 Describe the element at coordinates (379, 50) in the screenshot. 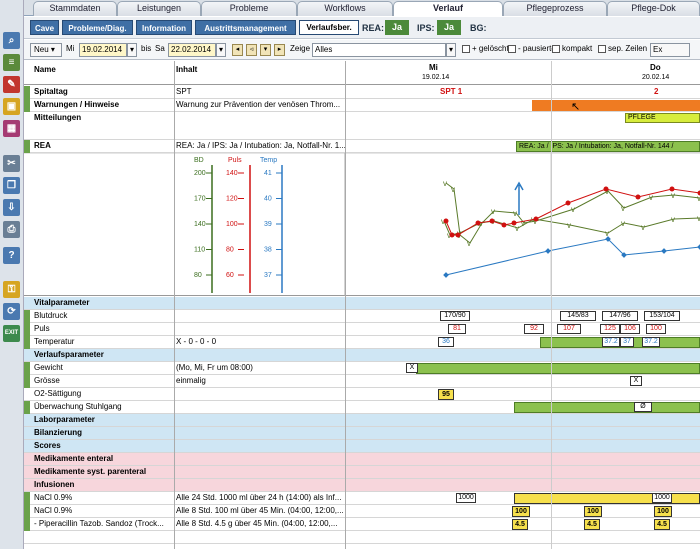

I see `filter-select: Alles` at that location.